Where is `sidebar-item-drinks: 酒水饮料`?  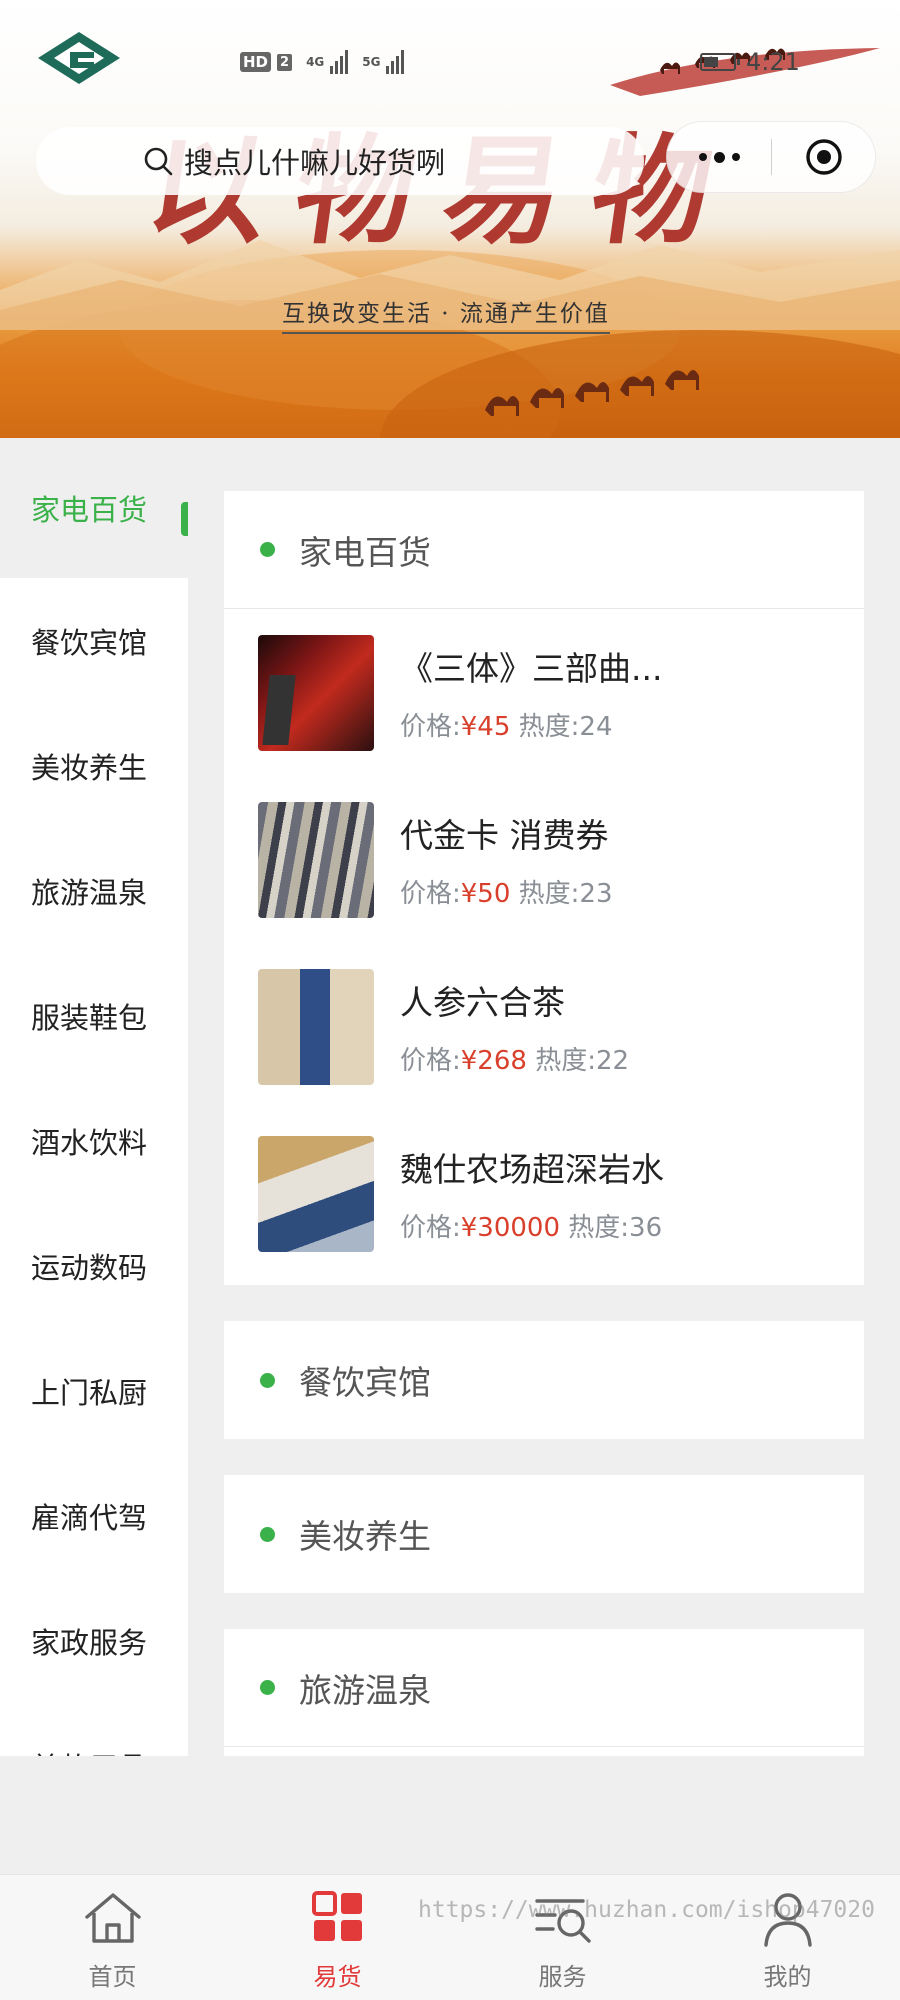 sidebar-item-drinks: 酒水饮料 is located at coordinates (94, 1140).